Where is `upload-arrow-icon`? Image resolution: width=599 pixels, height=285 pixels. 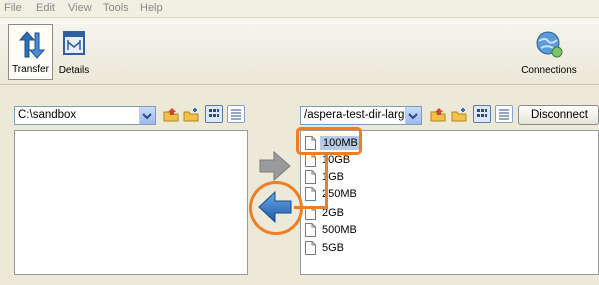 upload-arrow-icon is located at coordinates (275, 166).